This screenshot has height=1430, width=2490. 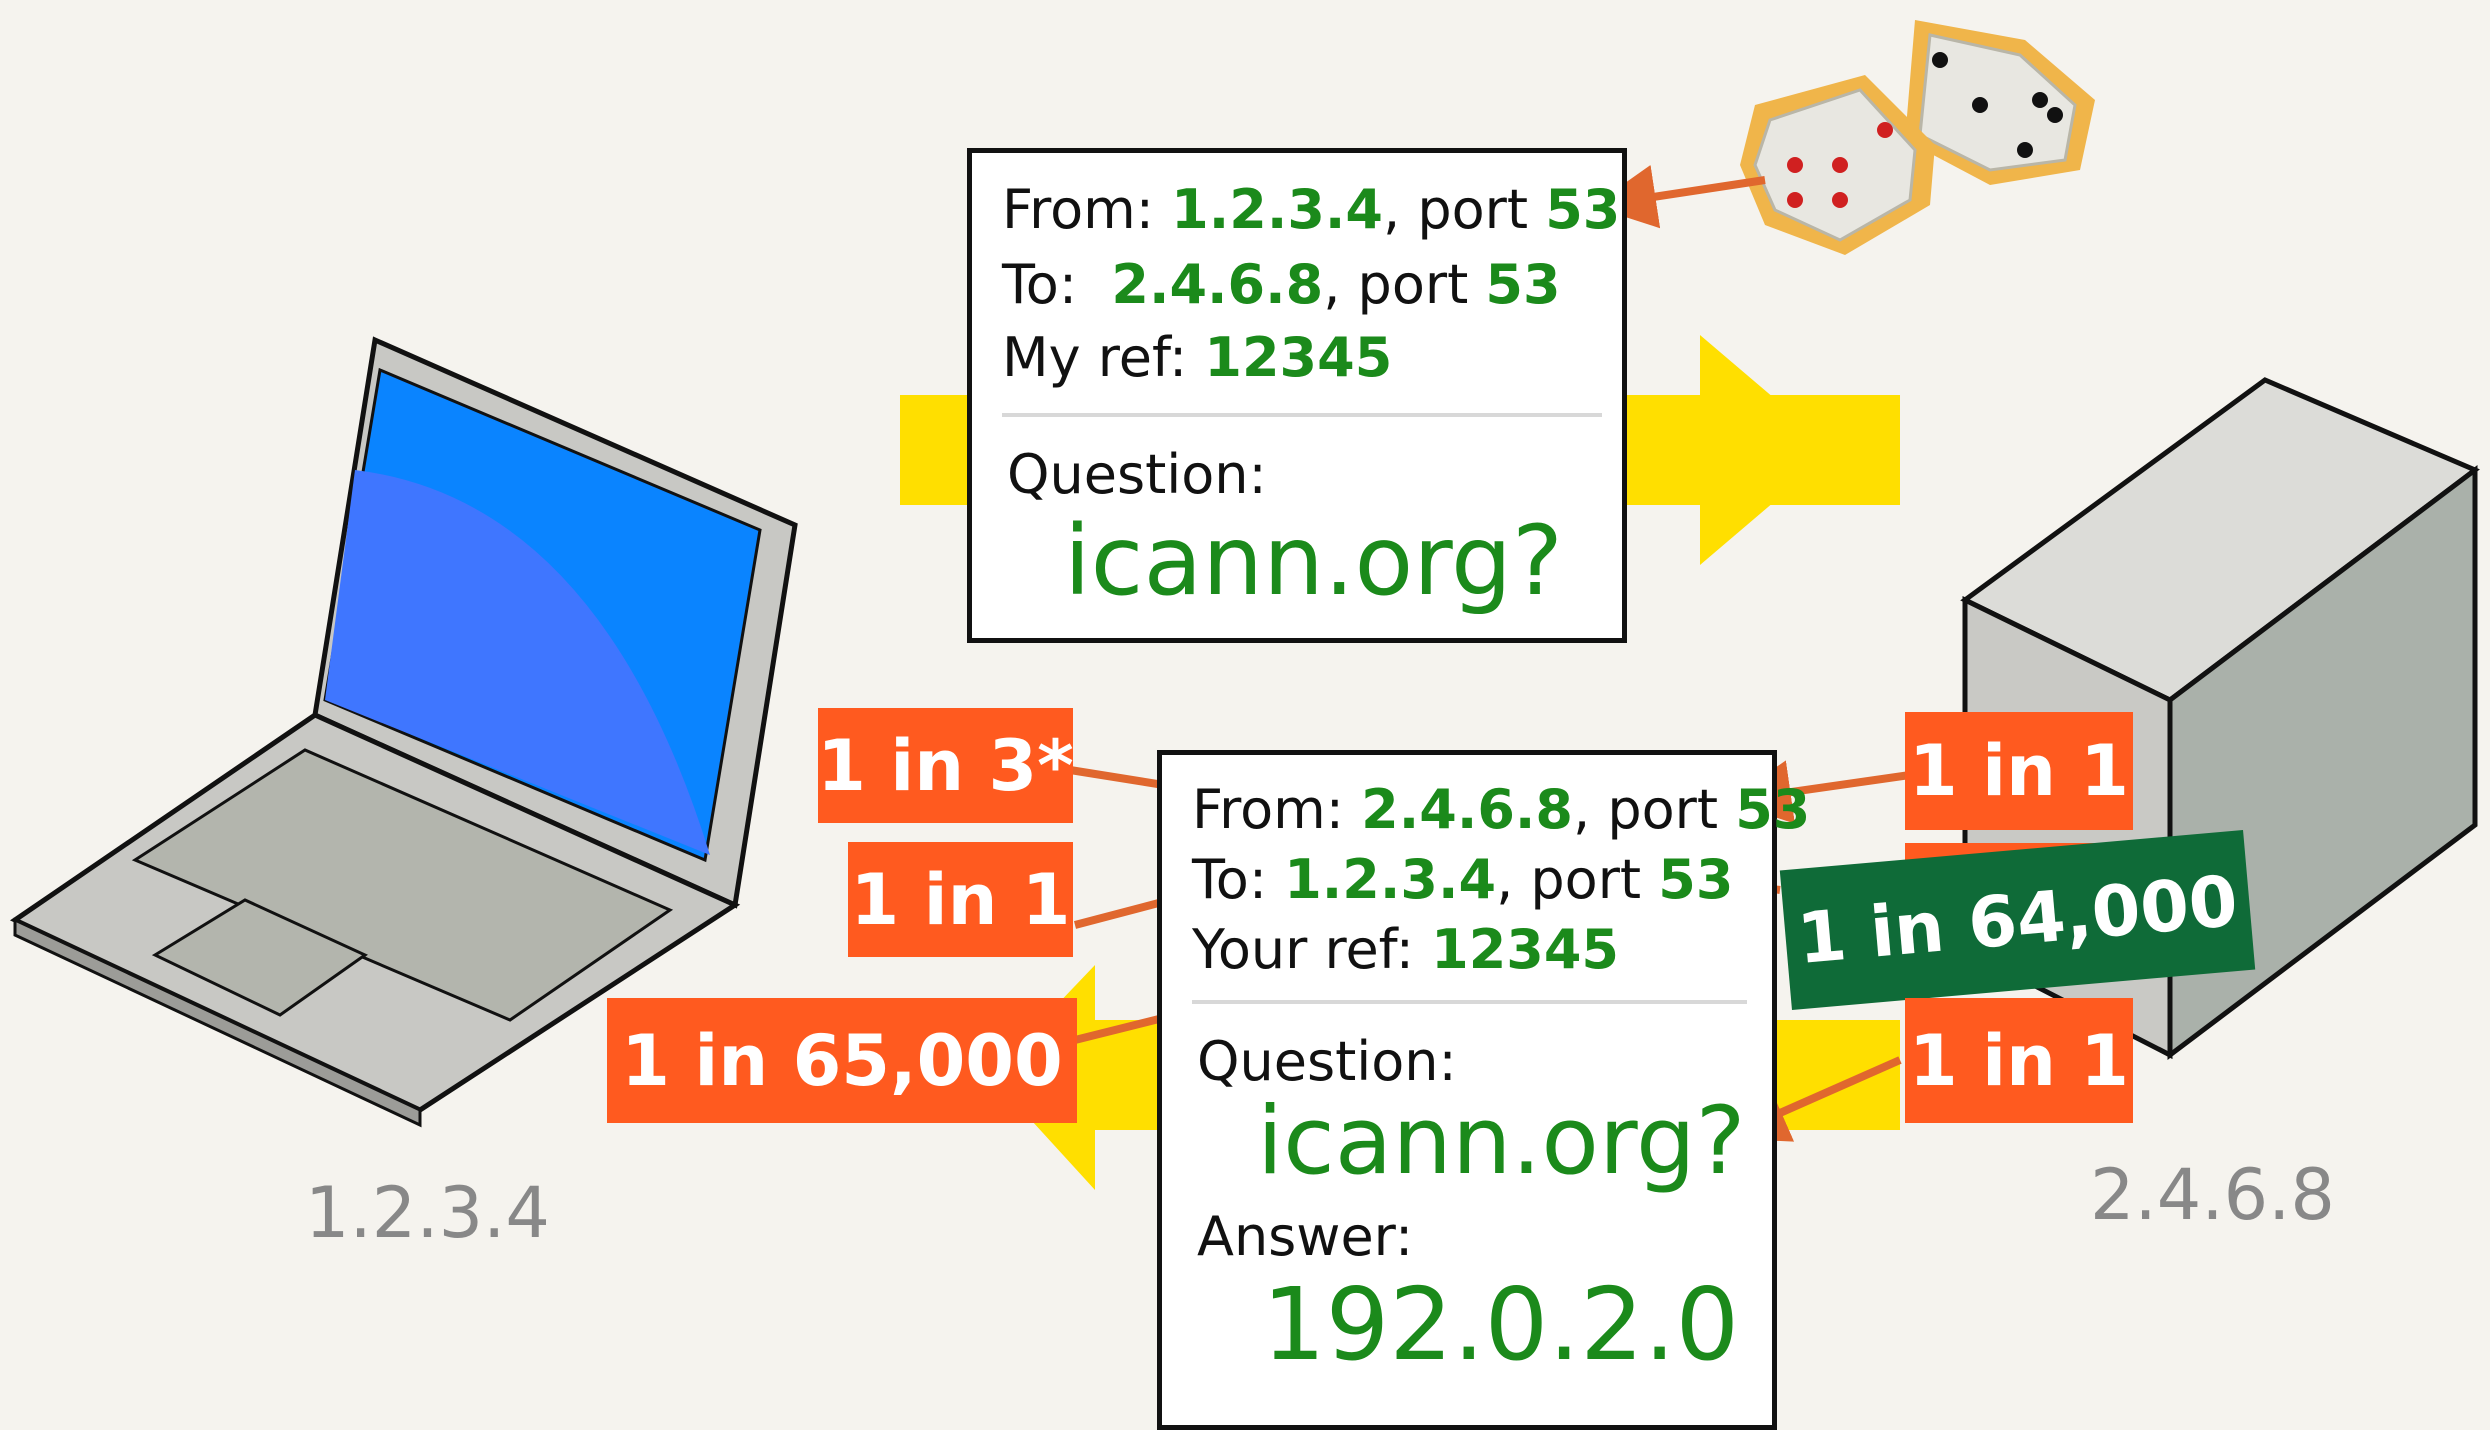 I want to click on query-from-line: From: 1.2.3.4, port 53, so click(x=1311, y=209).